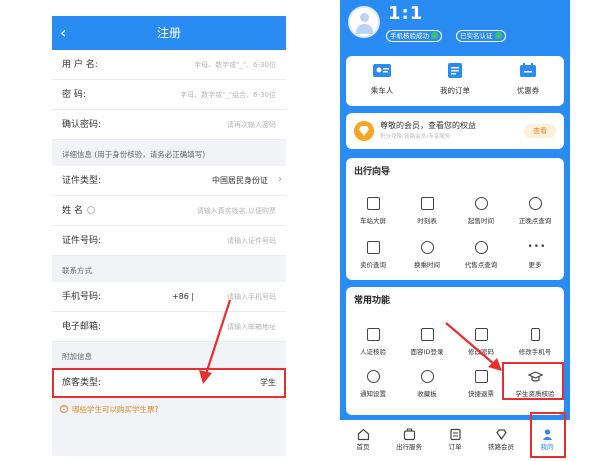  Describe the element at coordinates (373, 221) in the screenshot. I see `guide-station-screen-label: 车站大屏` at that location.